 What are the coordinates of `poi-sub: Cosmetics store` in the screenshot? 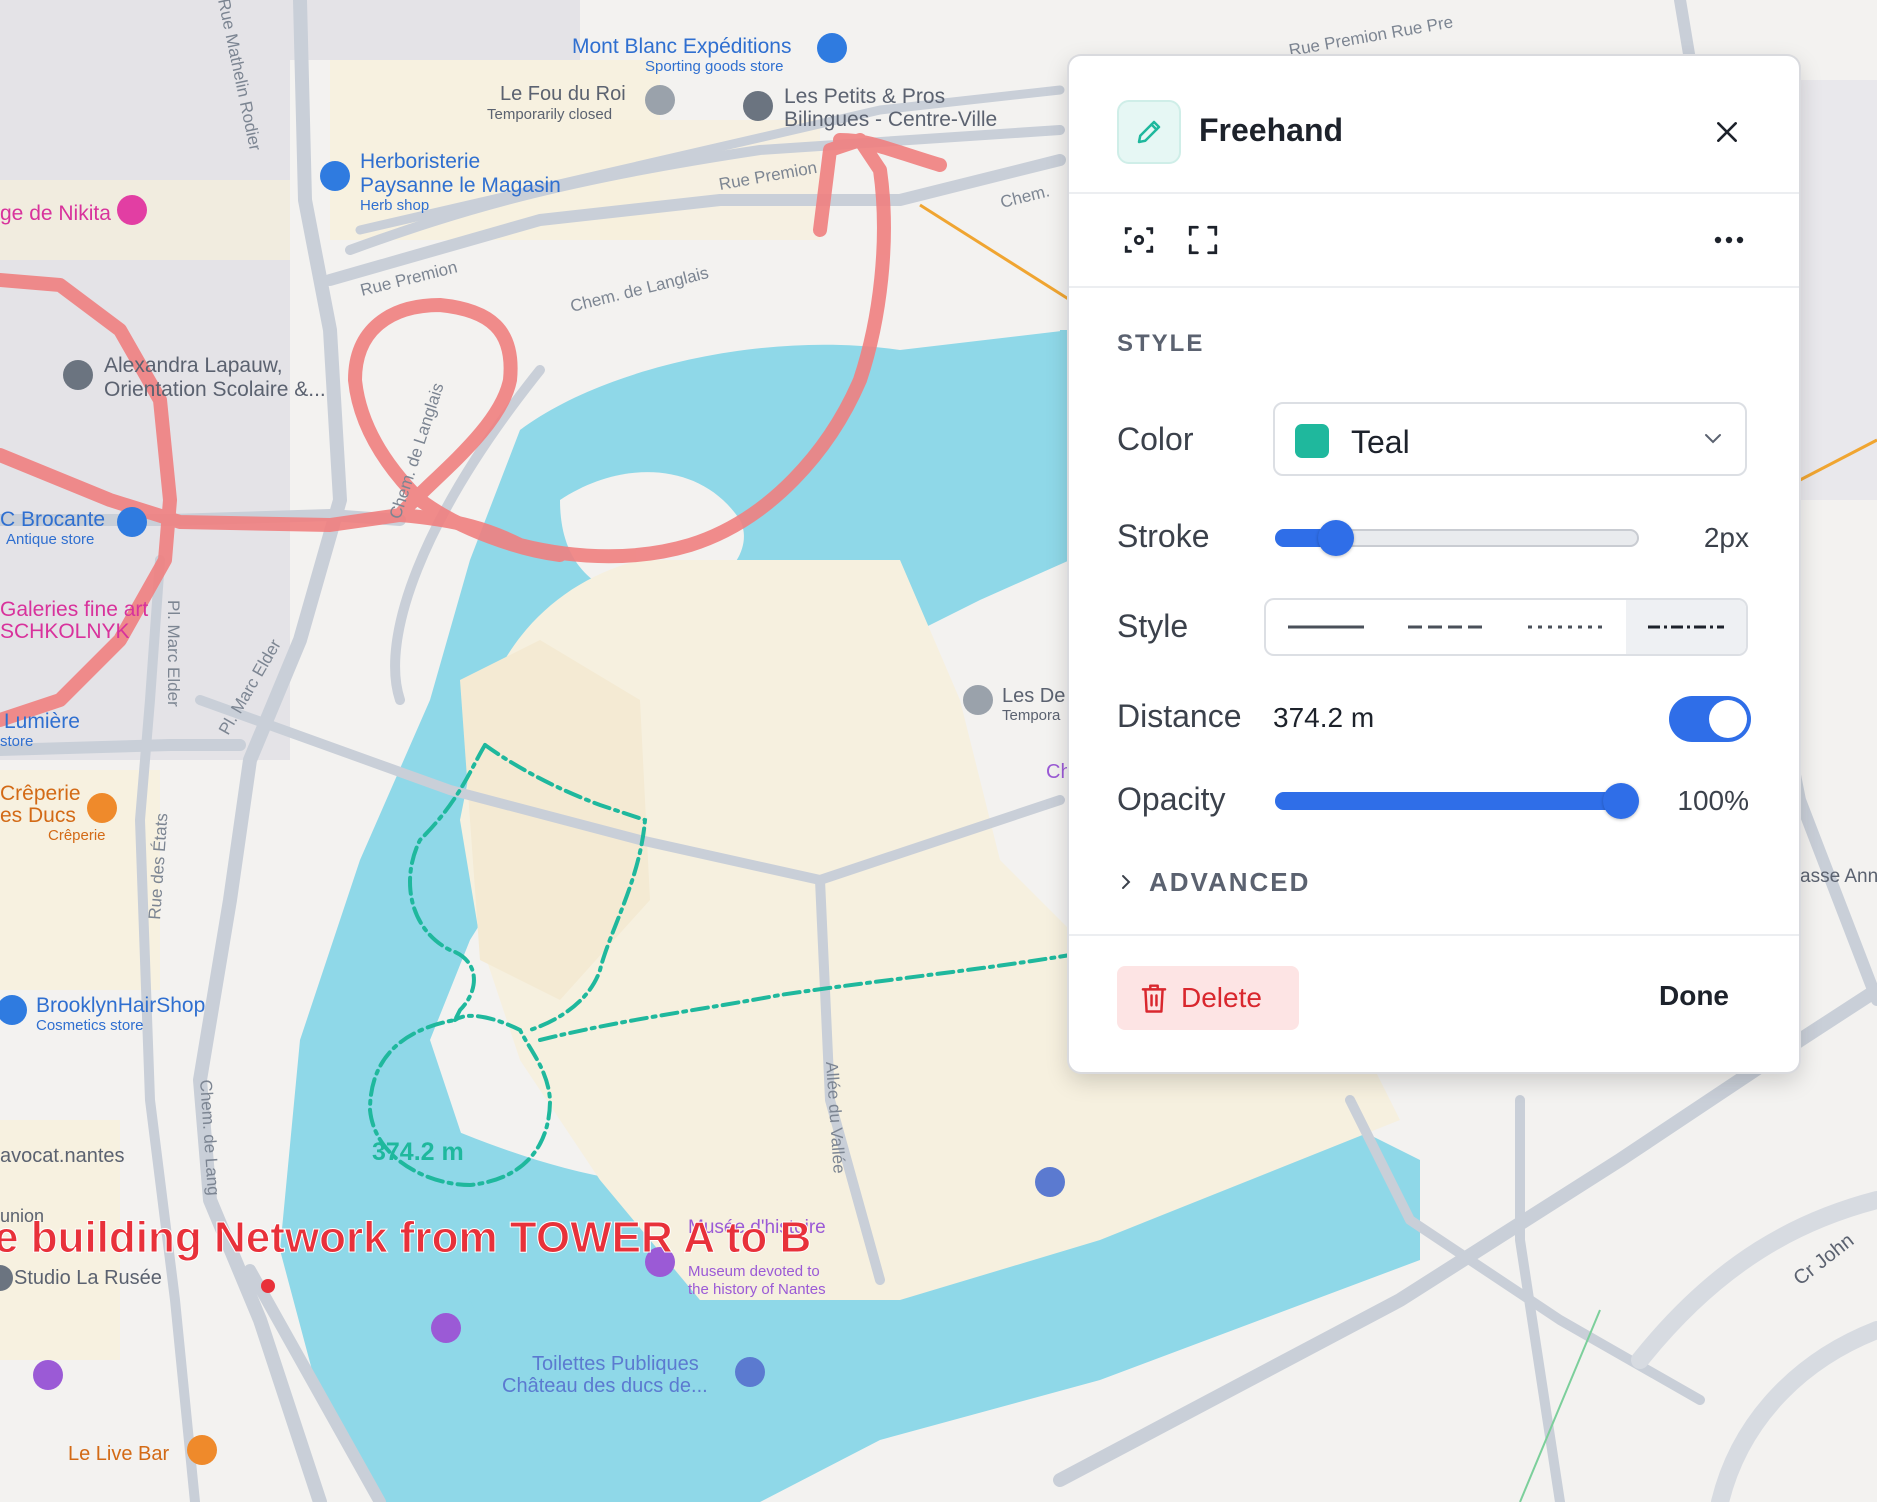 It's located at (90, 1025).